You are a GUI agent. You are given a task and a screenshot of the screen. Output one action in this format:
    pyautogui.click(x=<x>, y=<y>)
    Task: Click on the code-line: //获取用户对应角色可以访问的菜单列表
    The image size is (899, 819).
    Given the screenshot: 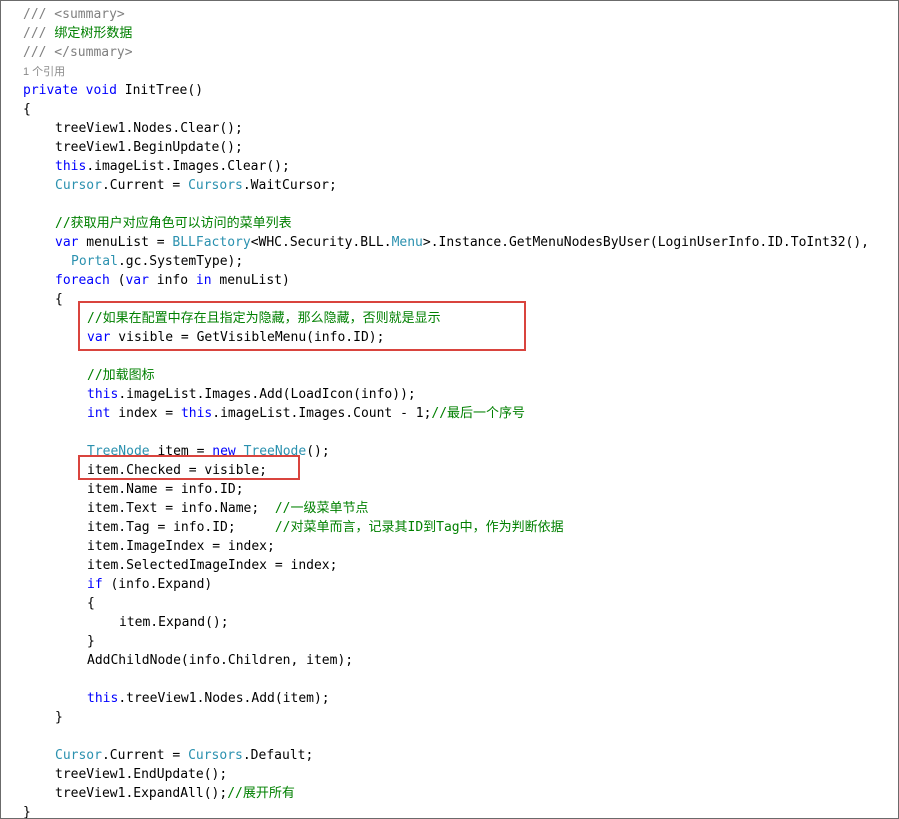 What is the action you would take?
    pyautogui.click(x=173, y=223)
    